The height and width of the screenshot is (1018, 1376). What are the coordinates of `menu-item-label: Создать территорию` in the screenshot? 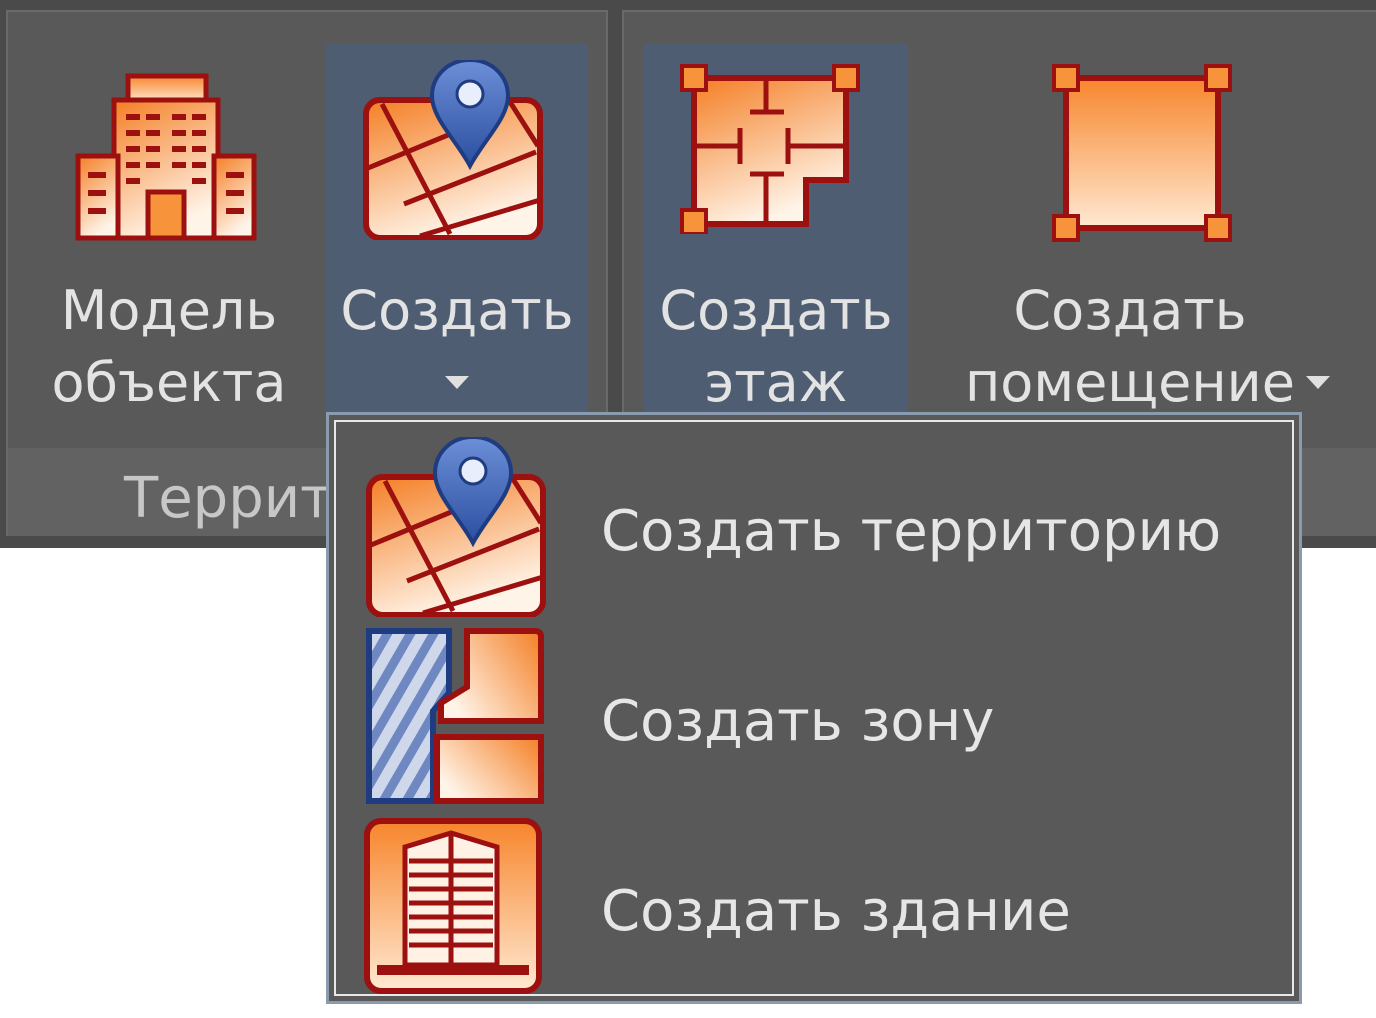 It's located at (911, 531).